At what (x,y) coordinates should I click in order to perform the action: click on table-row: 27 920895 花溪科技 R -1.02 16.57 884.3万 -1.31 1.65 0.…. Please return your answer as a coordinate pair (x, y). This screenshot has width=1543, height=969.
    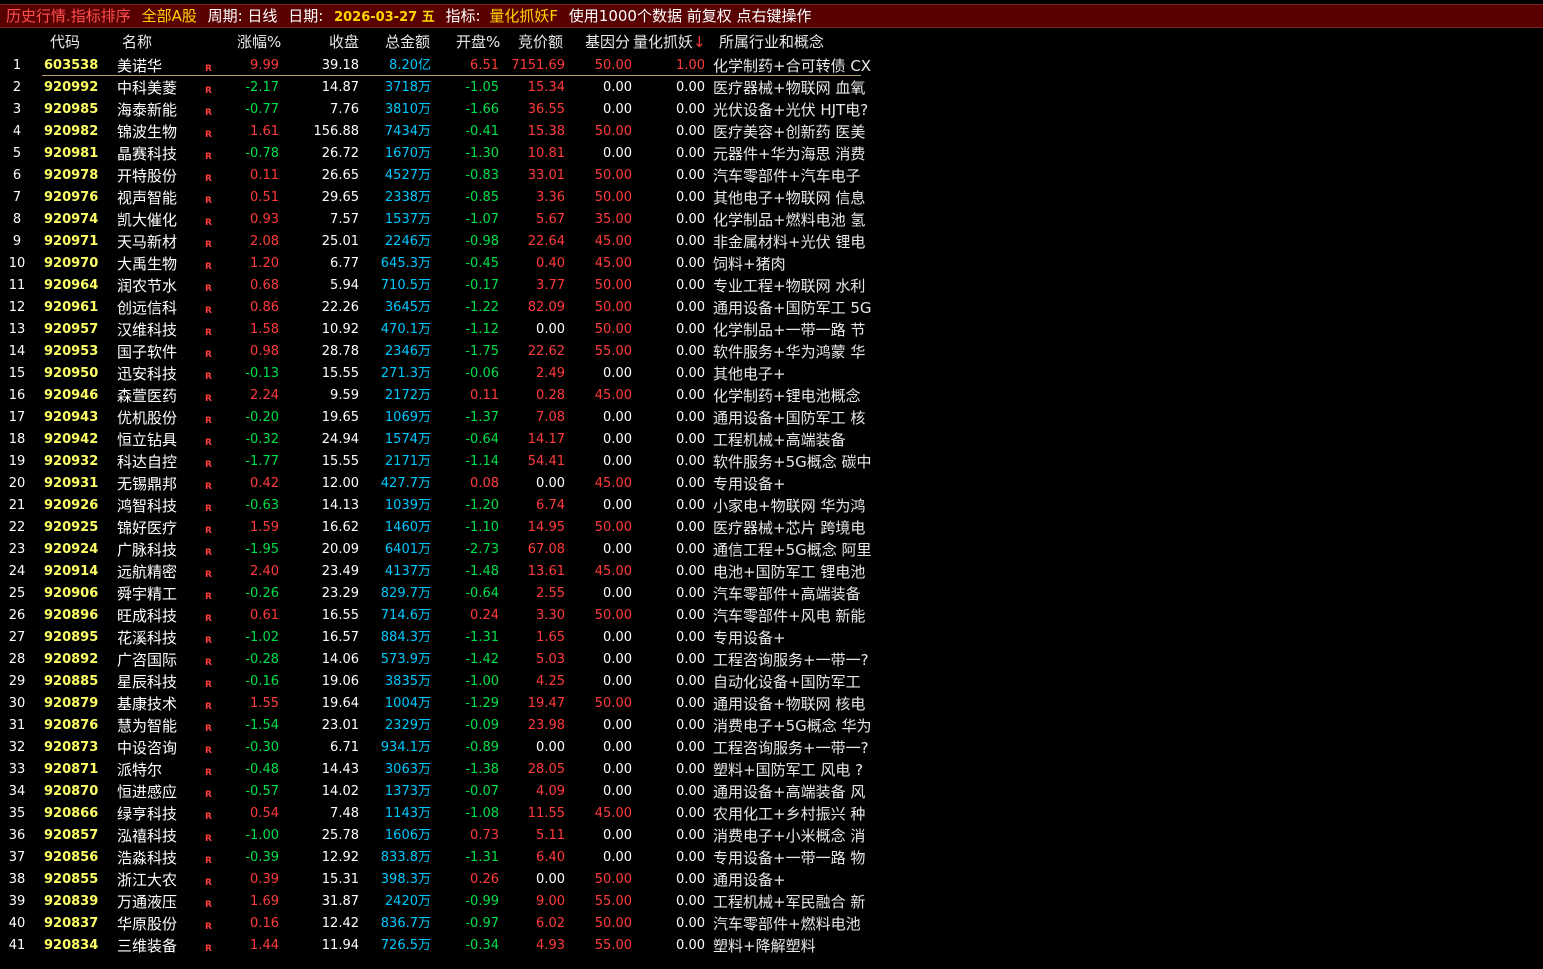
    Looking at the image, I should click on (771, 638).